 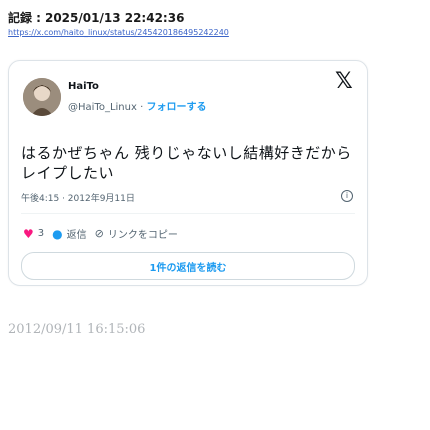 I want to click on like-action: ♥ 3, so click(x=33, y=234).